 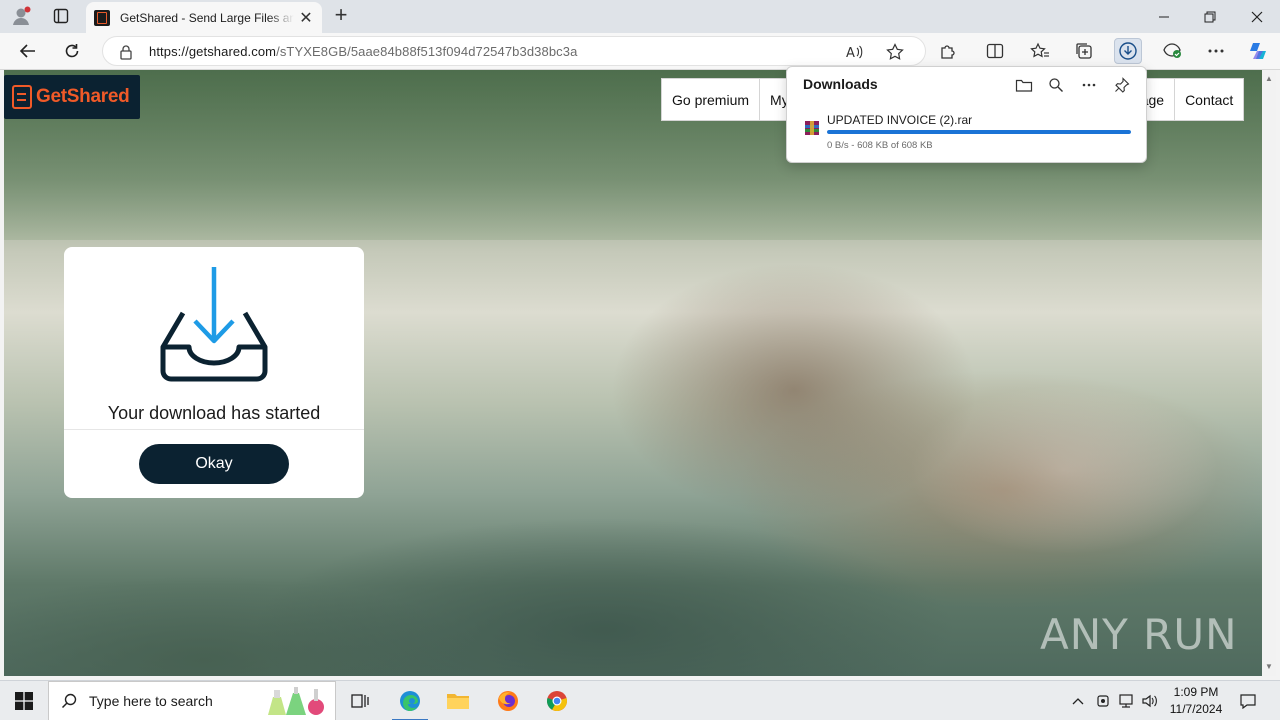 What do you see at coordinates (850, 53) in the screenshot?
I see `svg-text: A` at bounding box center [850, 53].